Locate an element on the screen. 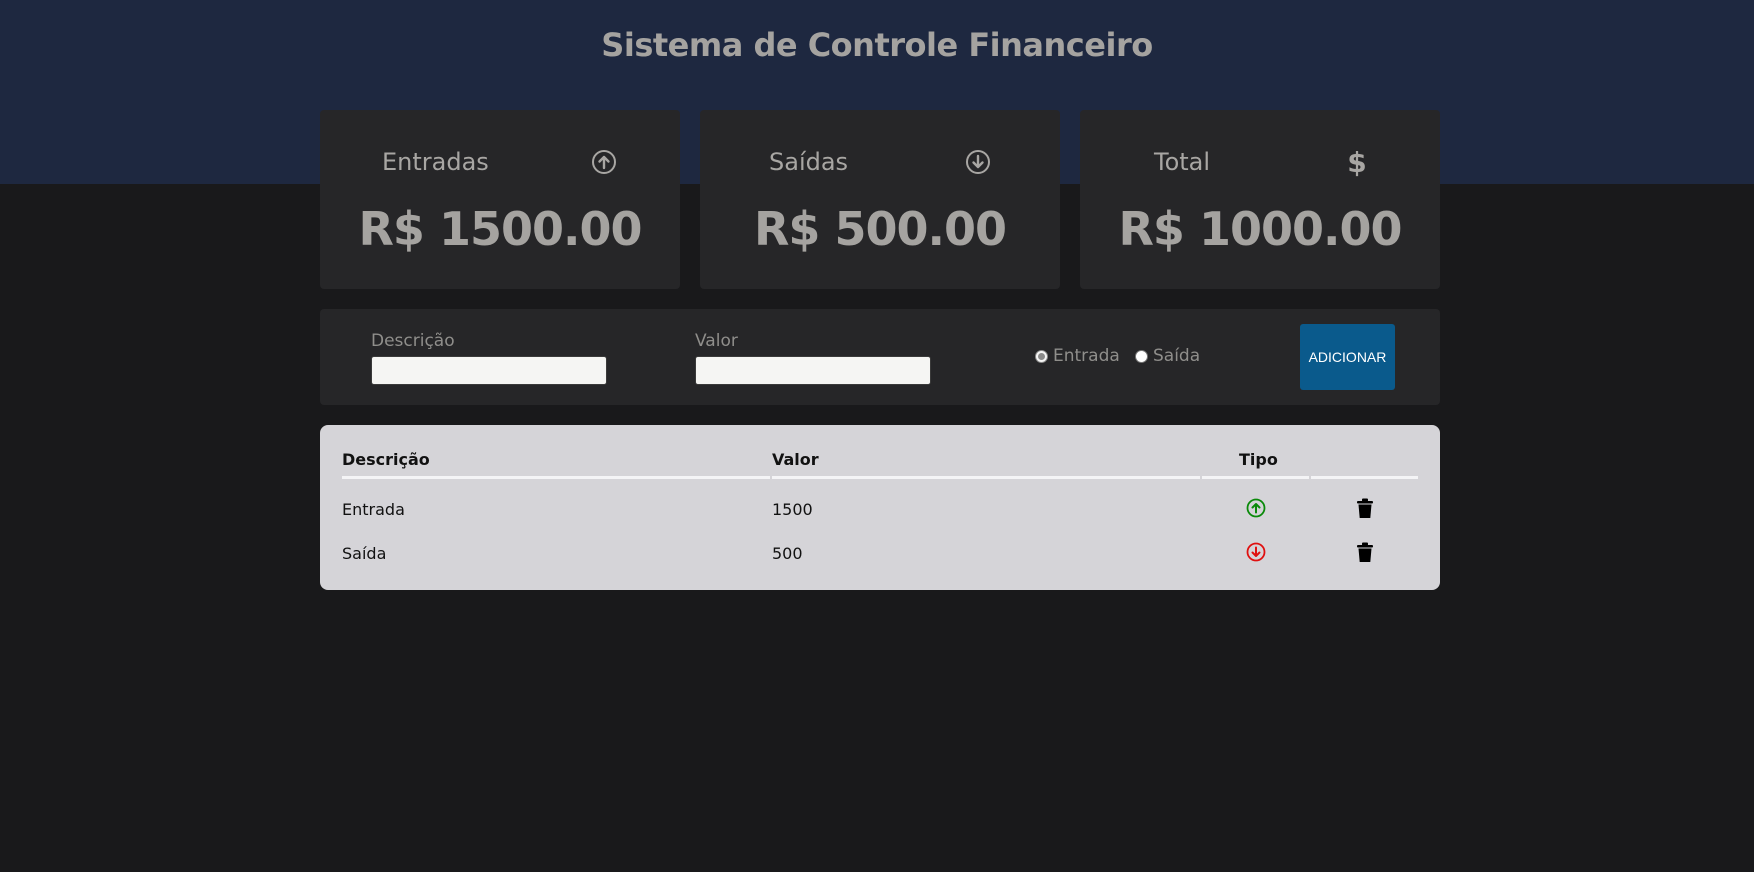 This screenshot has height=872, width=1754. entradas-label: Entradas is located at coordinates (435, 162).